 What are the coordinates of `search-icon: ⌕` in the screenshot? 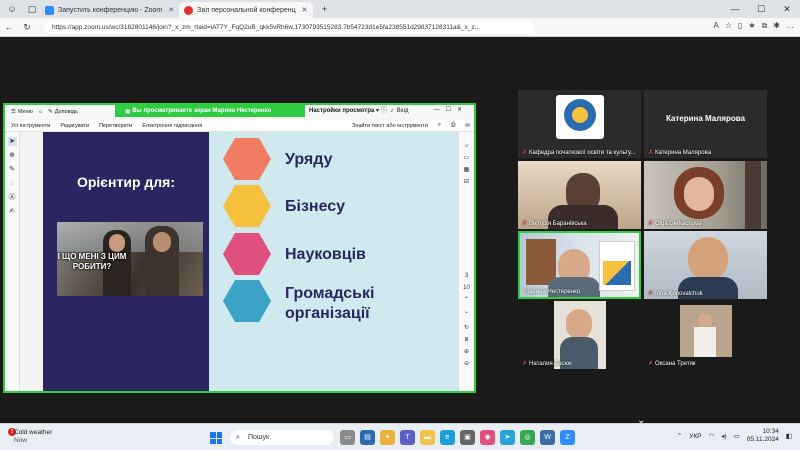 It's located at (439, 125).